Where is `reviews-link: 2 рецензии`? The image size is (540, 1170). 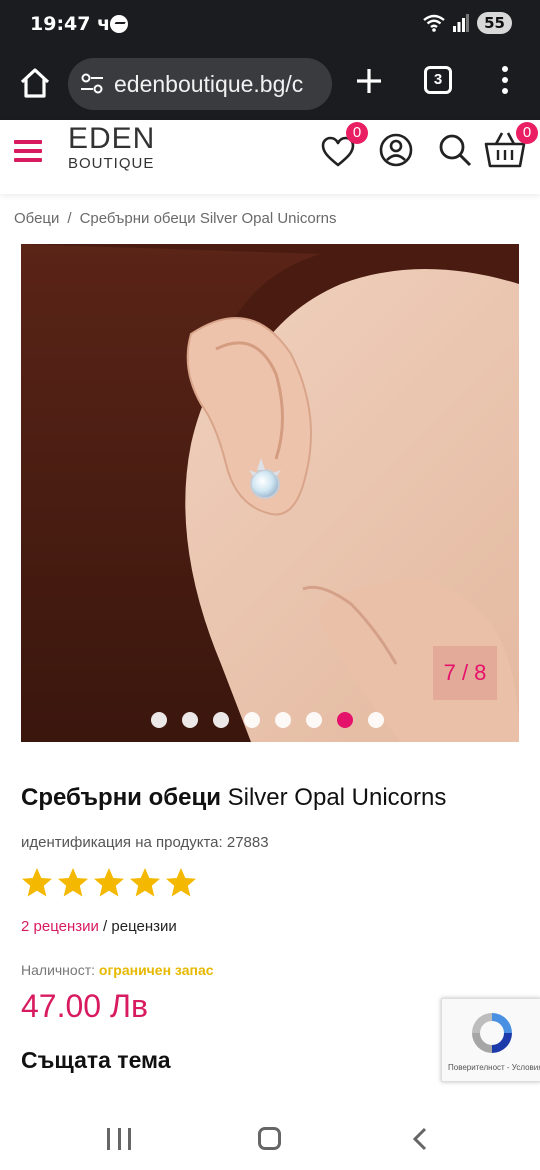
reviews-link: 2 рецензии is located at coordinates (60, 926).